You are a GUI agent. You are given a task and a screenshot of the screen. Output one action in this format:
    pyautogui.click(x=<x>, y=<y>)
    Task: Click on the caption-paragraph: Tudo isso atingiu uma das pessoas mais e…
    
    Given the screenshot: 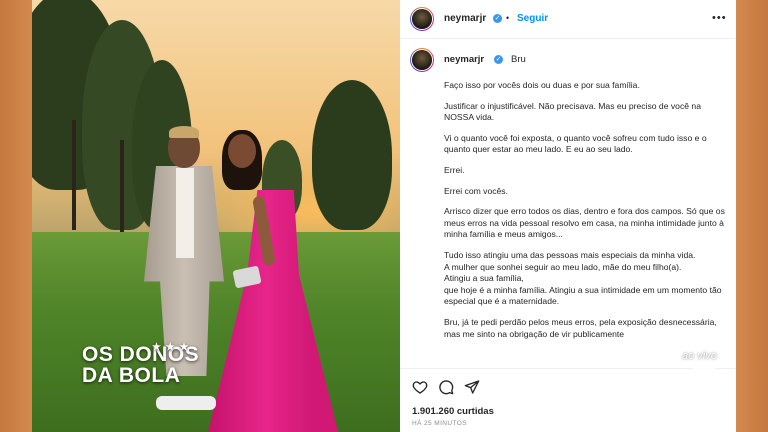 What is the action you would take?
    pyautogui.click(x=583, y=278)
    